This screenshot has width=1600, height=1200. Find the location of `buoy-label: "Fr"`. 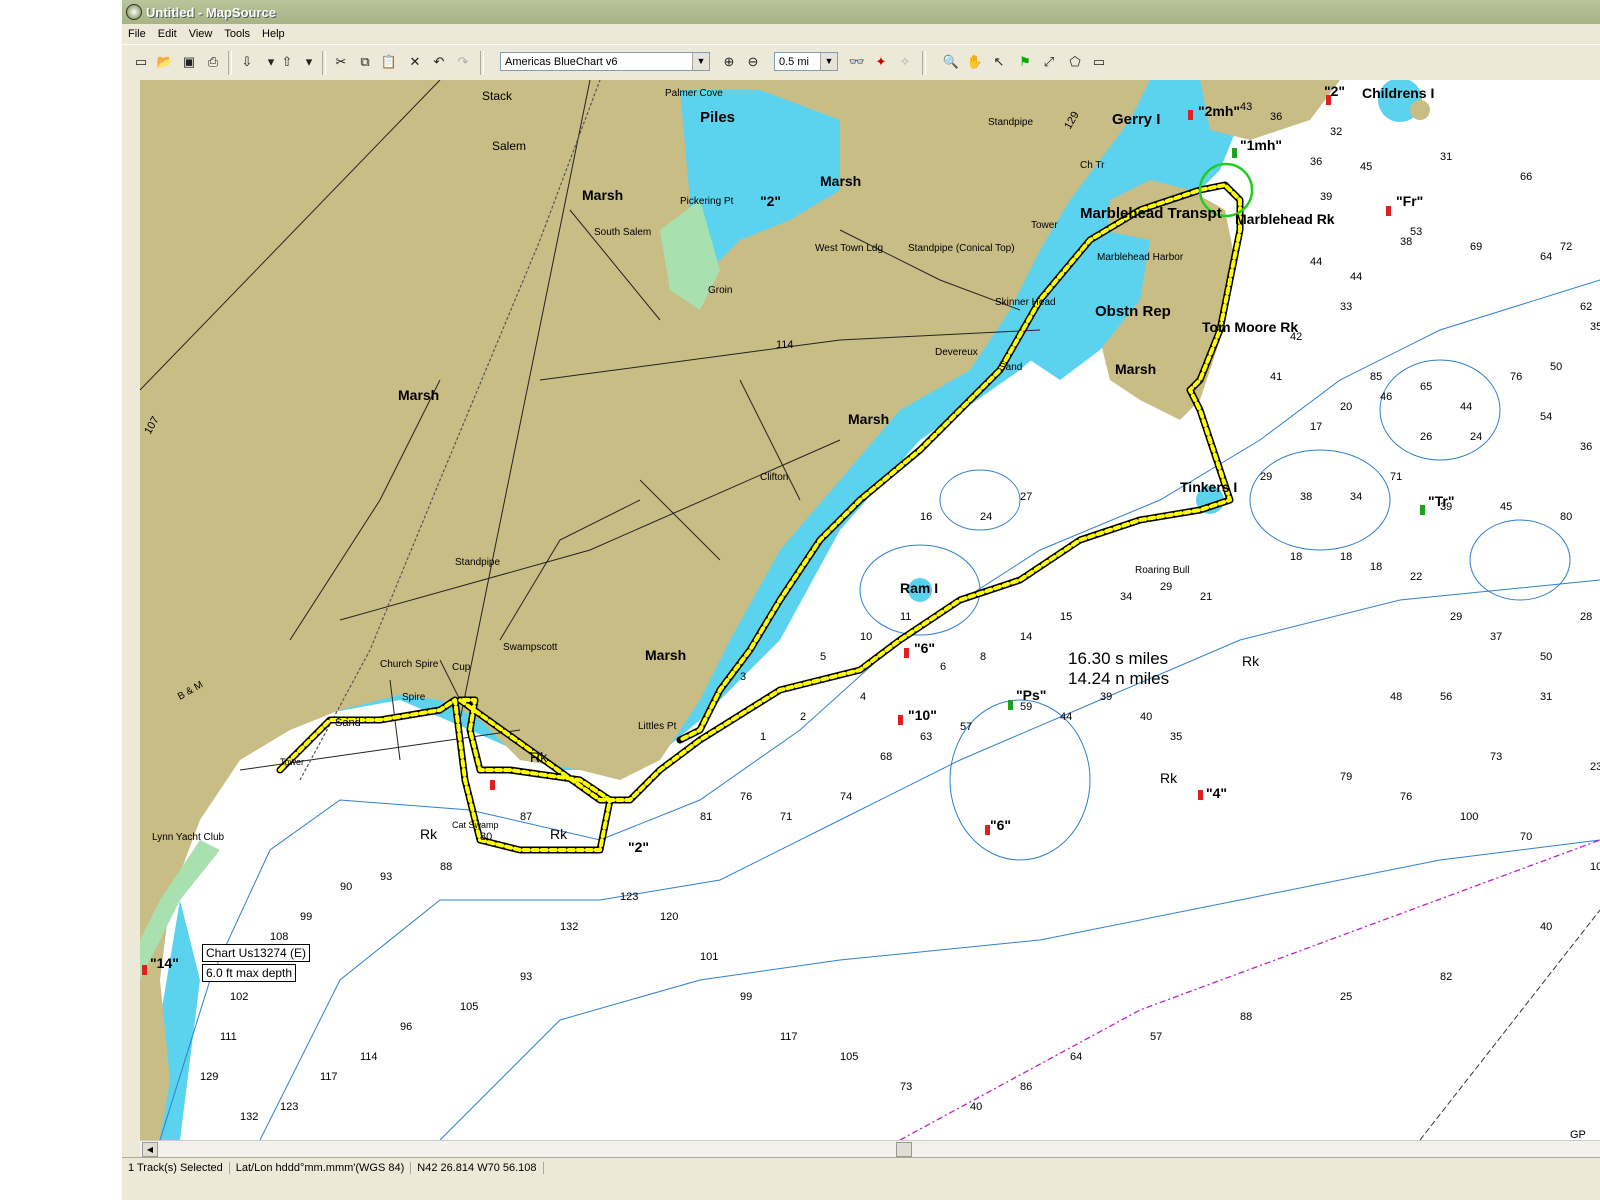

buoy-label: "Fr" is located at coordinates (1409, 201).